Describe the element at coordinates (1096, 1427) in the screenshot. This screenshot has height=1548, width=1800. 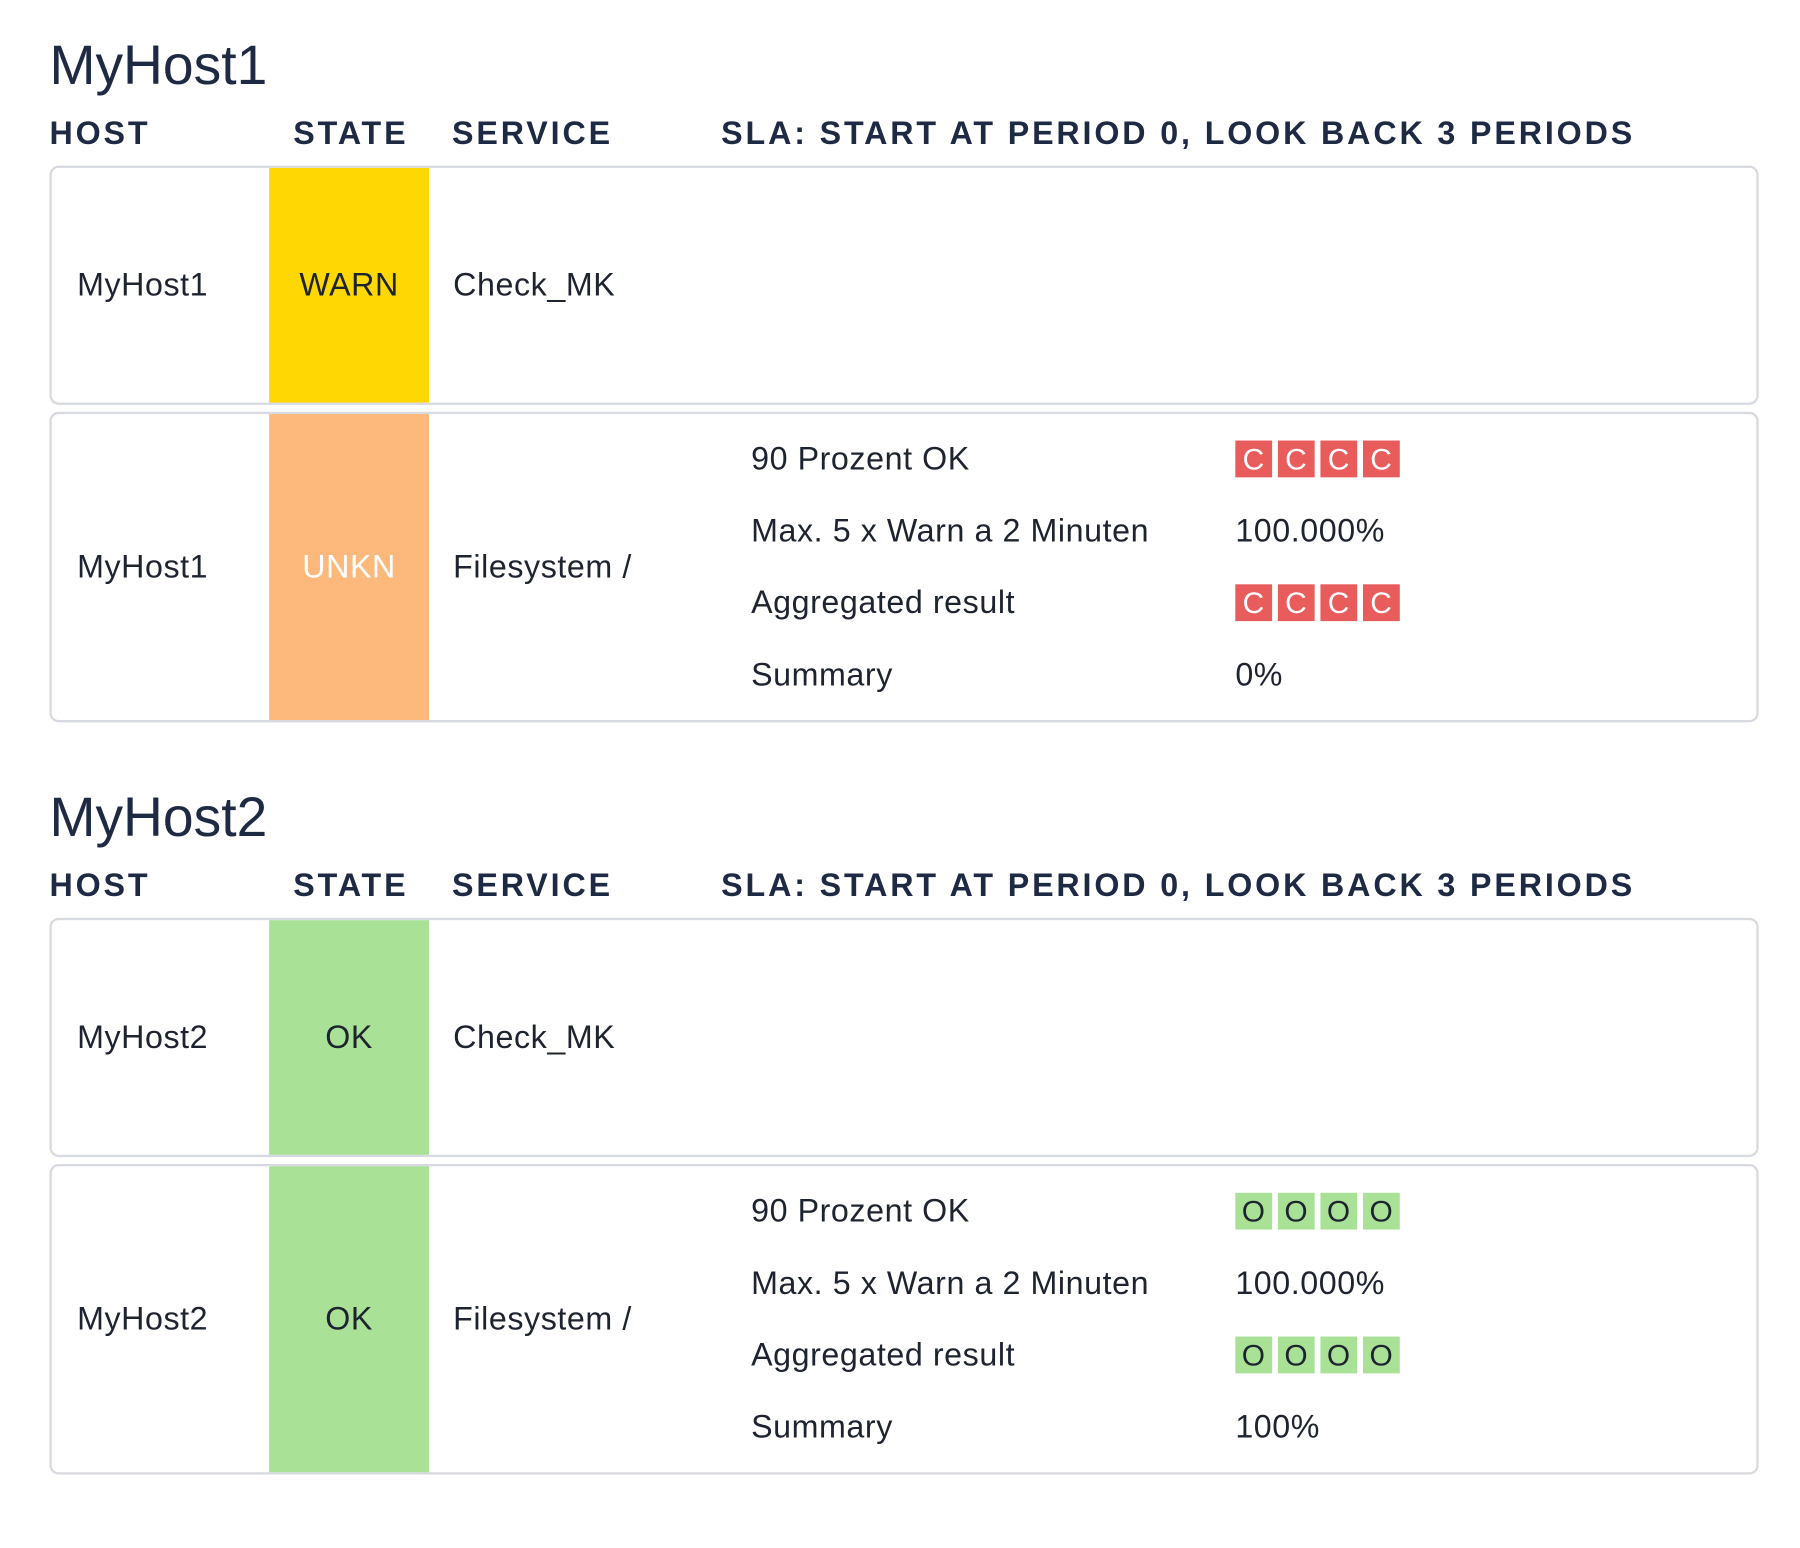
I see `sla-line: Summary 100%` at that location.